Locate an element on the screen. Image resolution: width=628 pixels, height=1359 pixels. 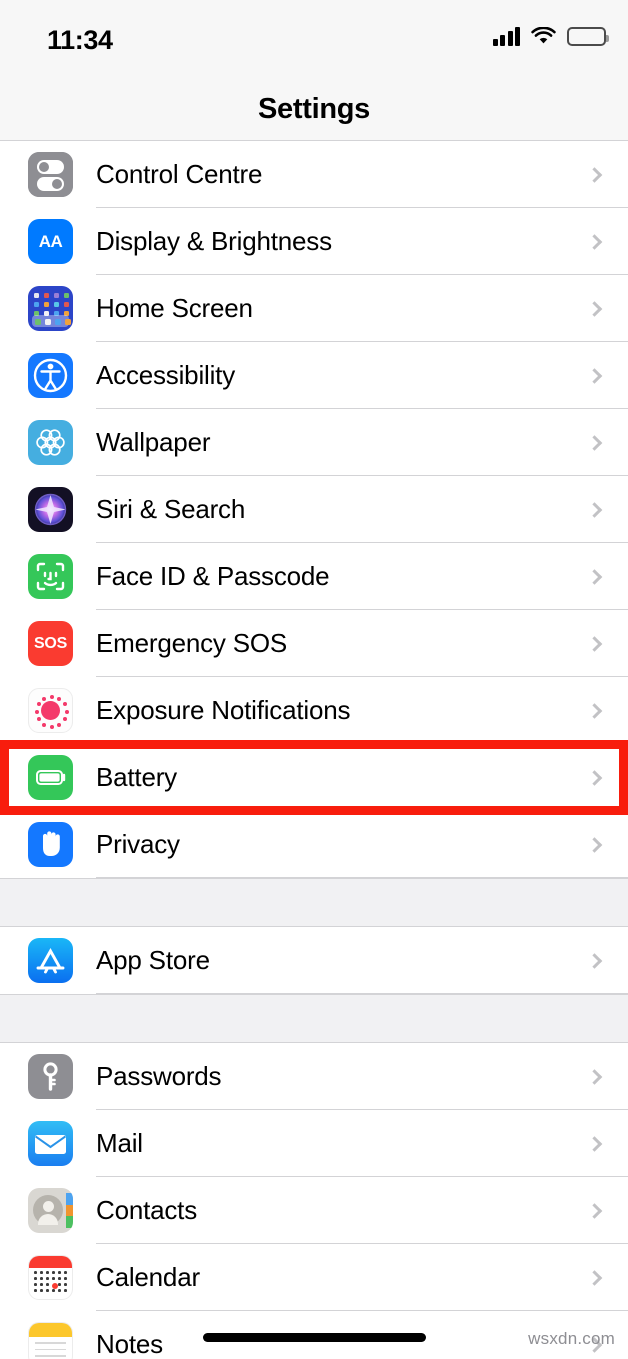
settings-row-label: Mail is located at coordinates (119, 1143).